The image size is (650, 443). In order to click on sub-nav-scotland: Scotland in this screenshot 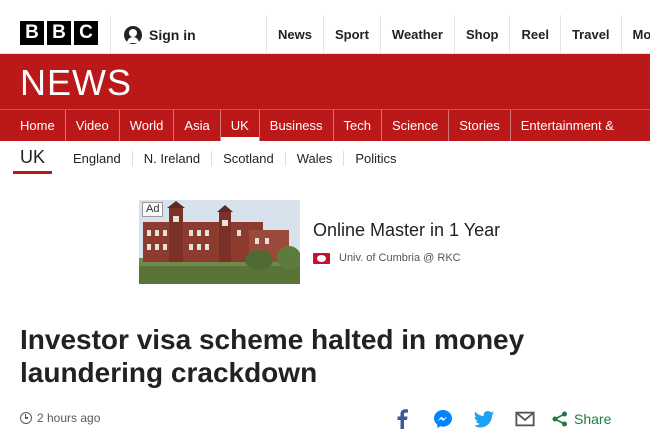, I will do `click(248, 158)`.